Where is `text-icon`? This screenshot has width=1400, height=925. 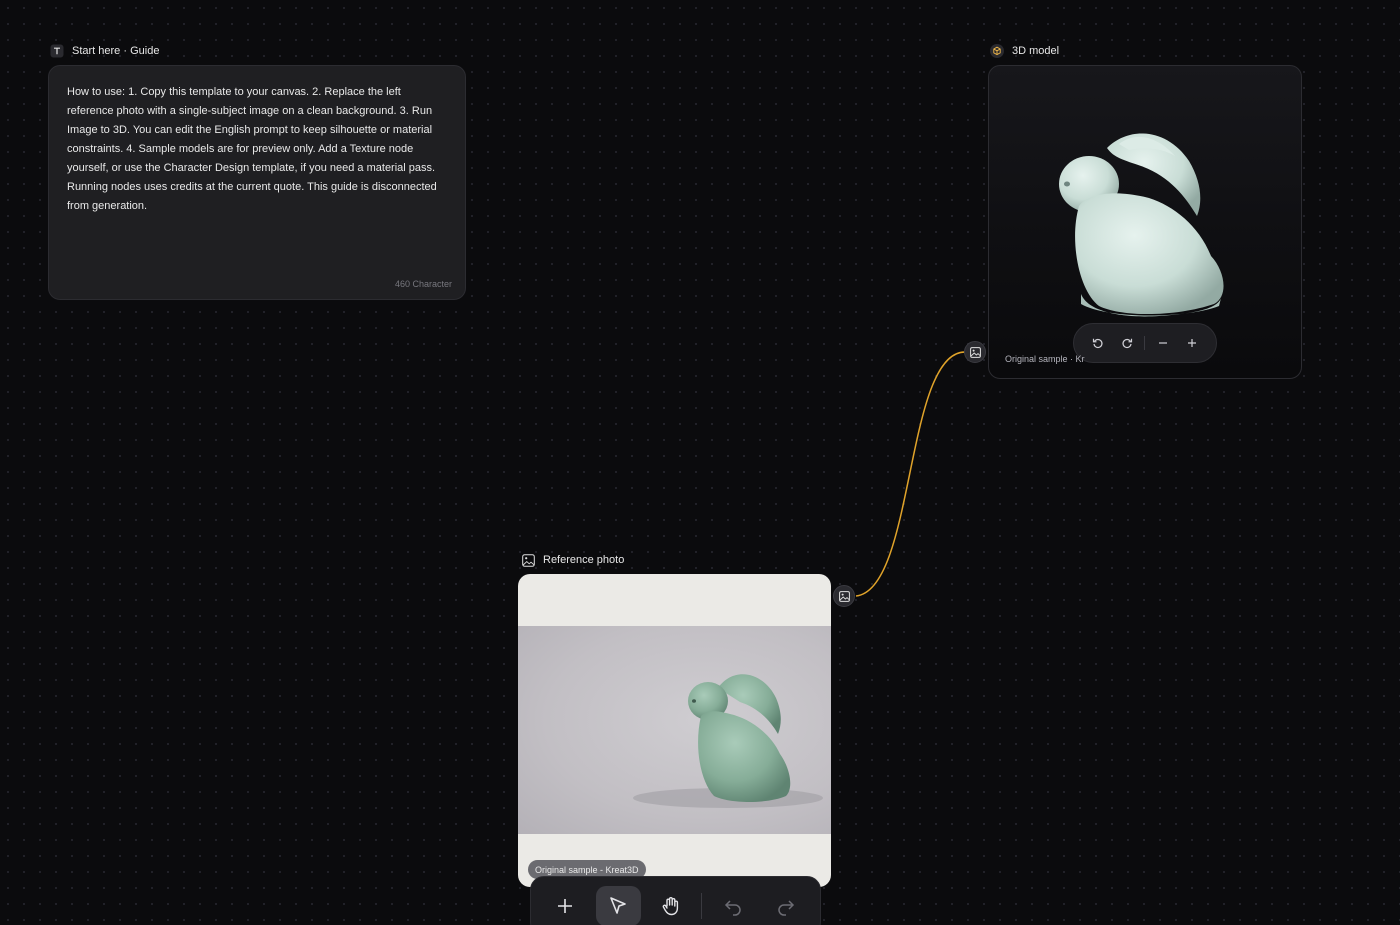 text-icon is located at coordinates (57, 51).